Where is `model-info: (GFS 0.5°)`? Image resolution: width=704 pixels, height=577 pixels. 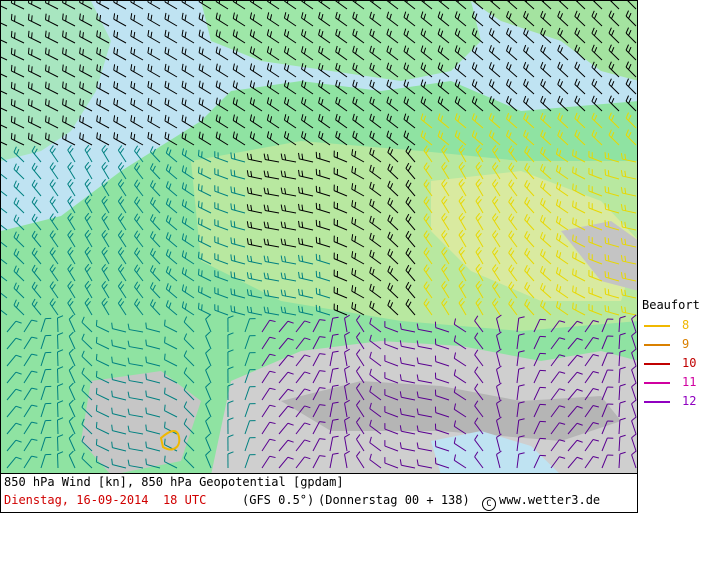 model-info: (GFS 0.5°) is located at coordinates (278, 500).